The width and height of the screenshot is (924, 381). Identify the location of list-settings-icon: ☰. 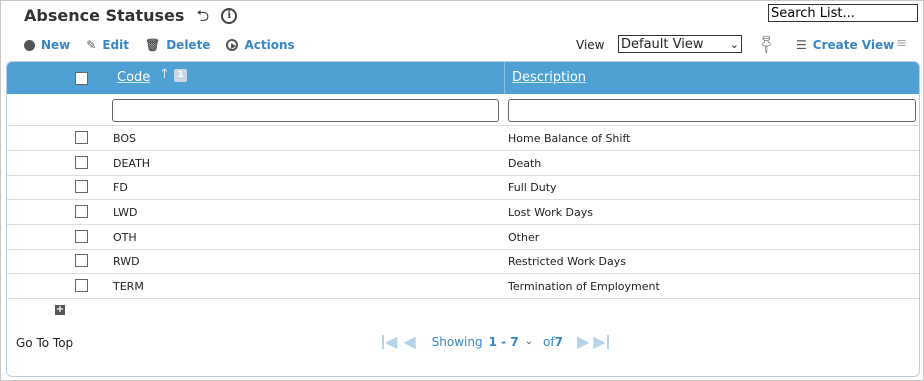
(801, 45).